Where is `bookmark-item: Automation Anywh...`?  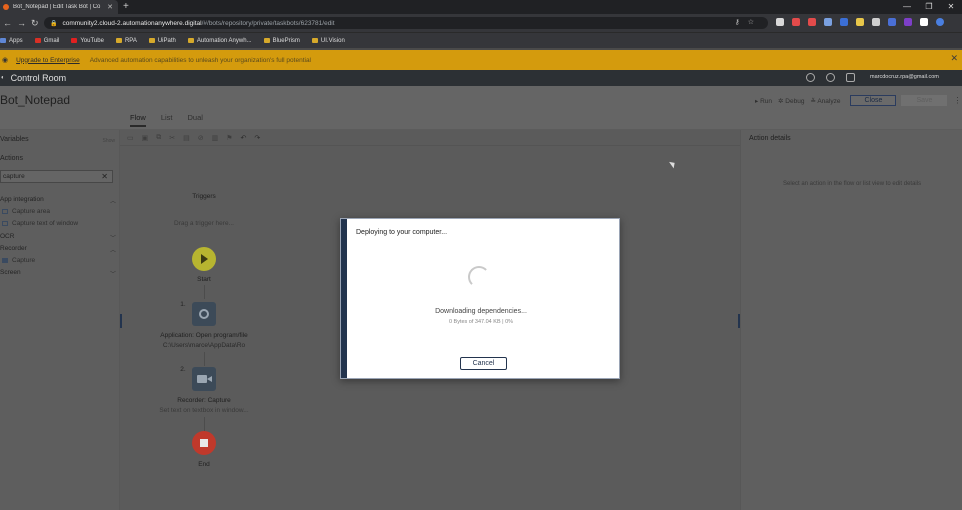 bookmark-item: Automation Anywh... is located at coordinates (219, 41).